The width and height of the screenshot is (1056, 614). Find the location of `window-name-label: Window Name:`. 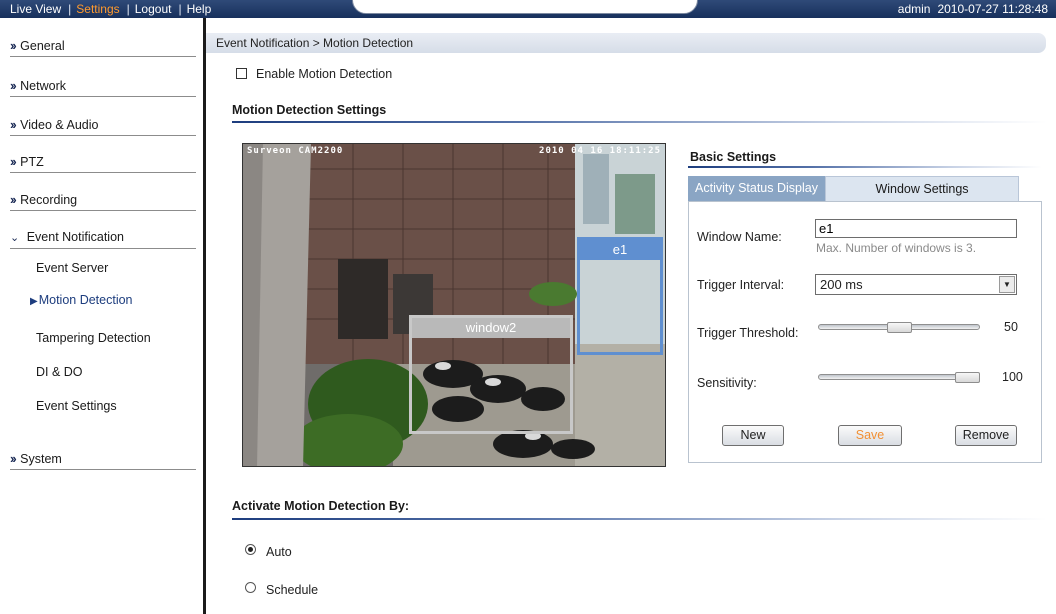

window-name-label: Window Name: is located at coordinates (739, 237).